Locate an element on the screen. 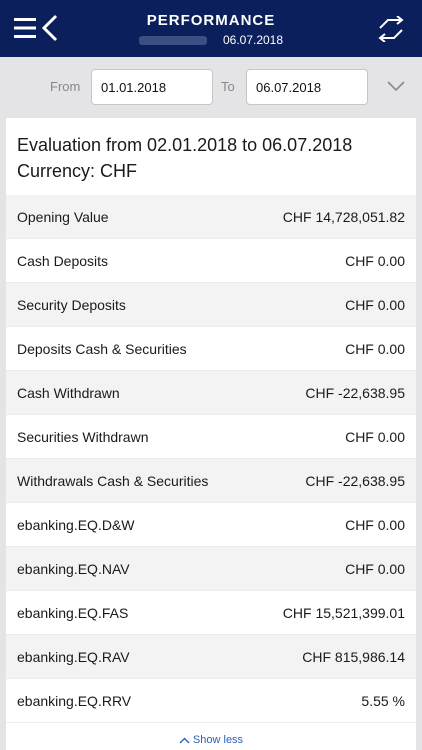 This screenshot has height=750, width=422. to-label: To is located at coordinates (228, 86).